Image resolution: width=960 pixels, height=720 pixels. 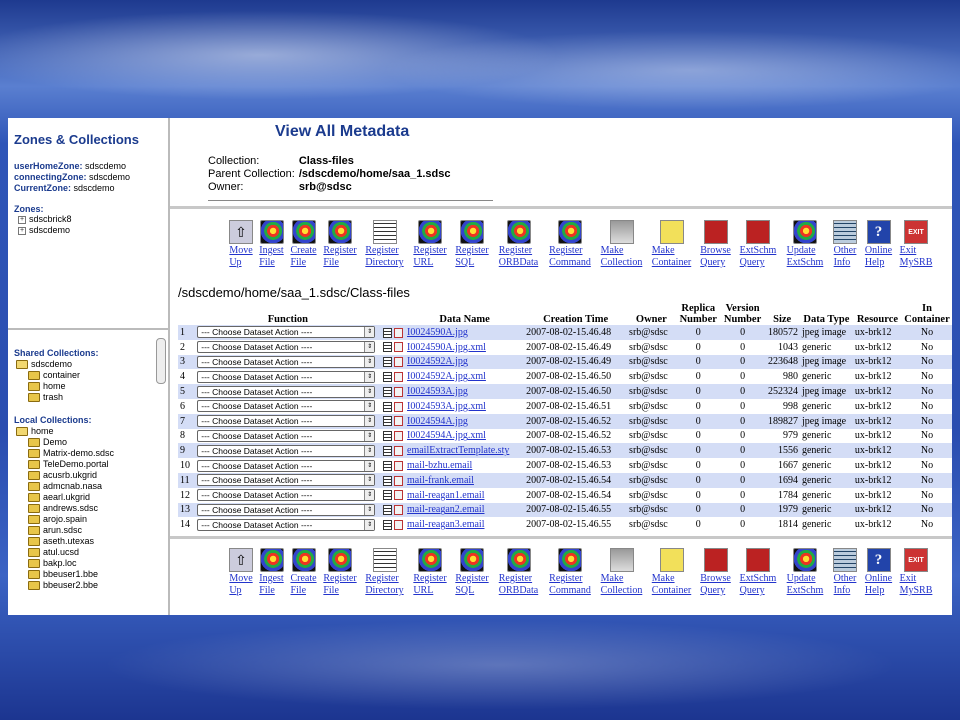 What do you see at coordinates (916, 585) in the screenshot?
I see `toolbar-button-label: Exit MySRB` at bounding box center [916, 585].